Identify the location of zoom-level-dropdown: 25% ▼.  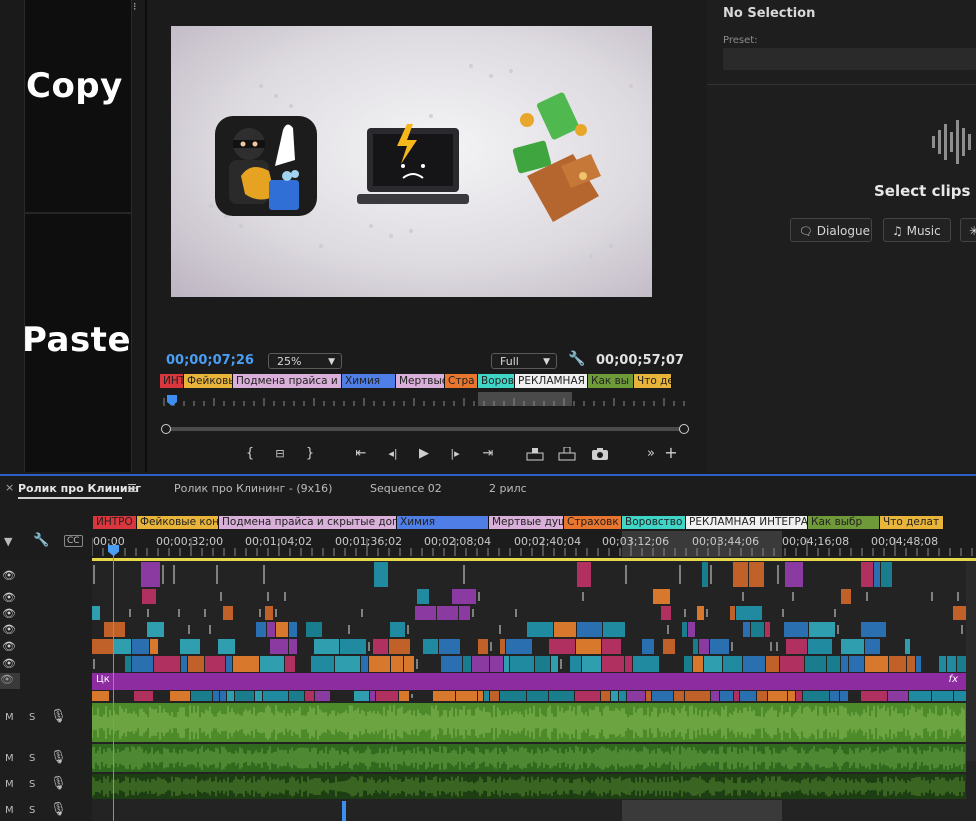
(305, 361).